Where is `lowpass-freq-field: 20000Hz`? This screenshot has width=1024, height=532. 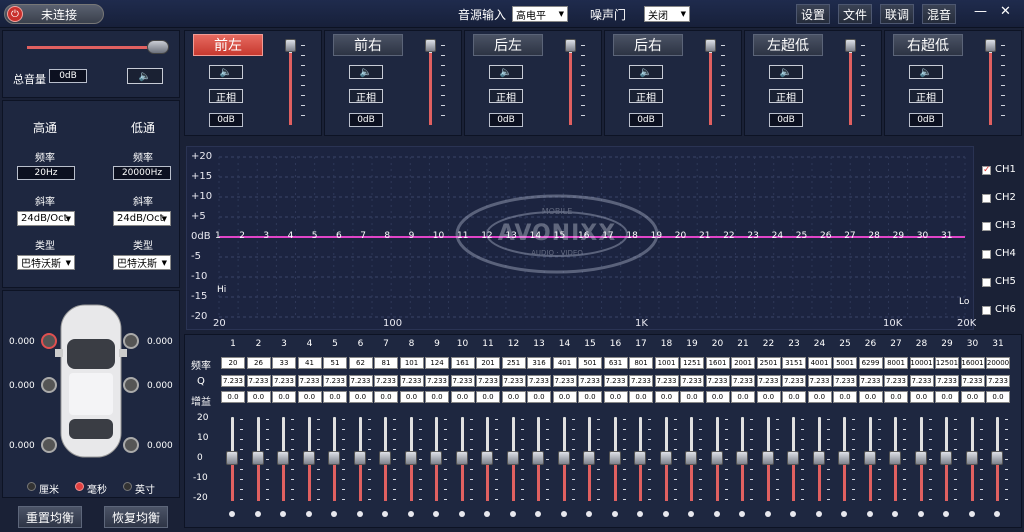
lowpass-freq-field: 20000Hz is located at coordinates (142, 173).